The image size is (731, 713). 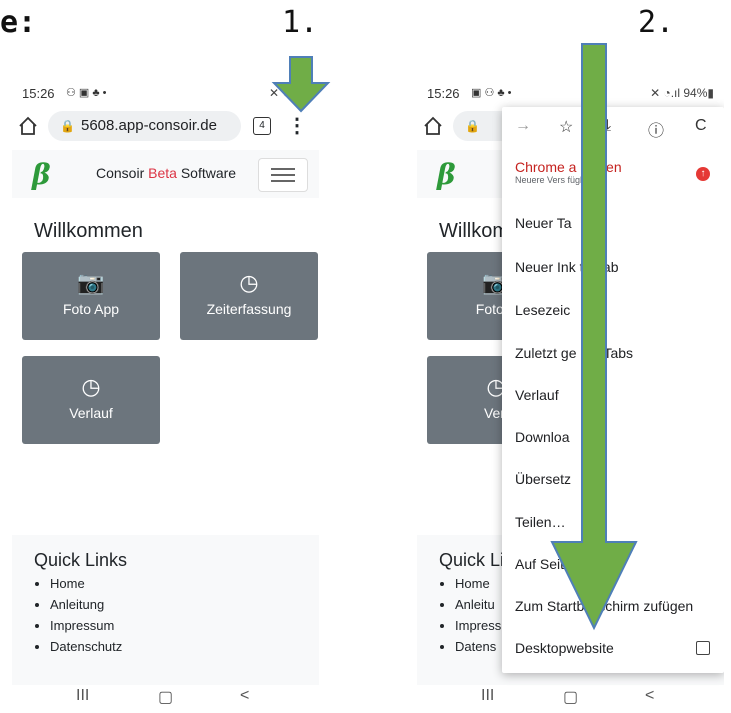 What do you see at coordinates (91, 309) in the screenshot?
I see `tile-label: Foto App` at bounding box center [91, 309].